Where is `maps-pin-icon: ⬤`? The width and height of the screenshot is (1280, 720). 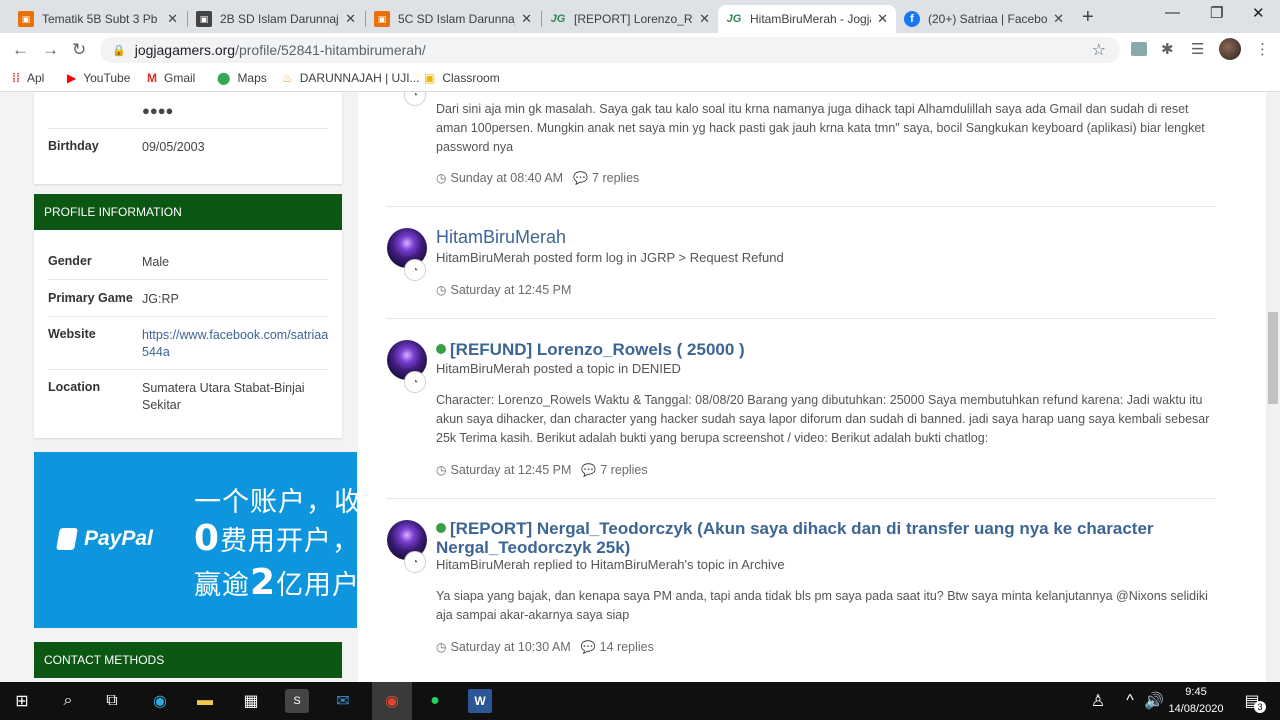 maps-pin-icon: ⬤ is located at coordinates (224, 78).